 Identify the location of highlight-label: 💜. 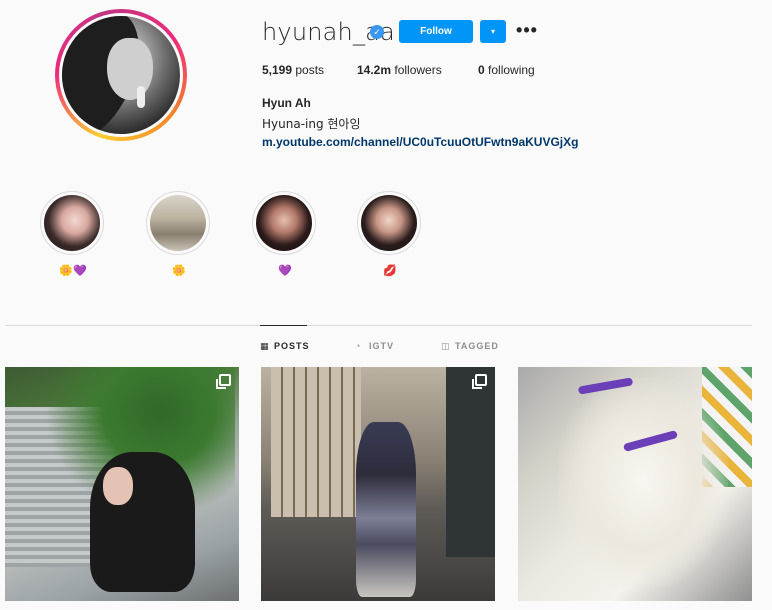
(285, 271).